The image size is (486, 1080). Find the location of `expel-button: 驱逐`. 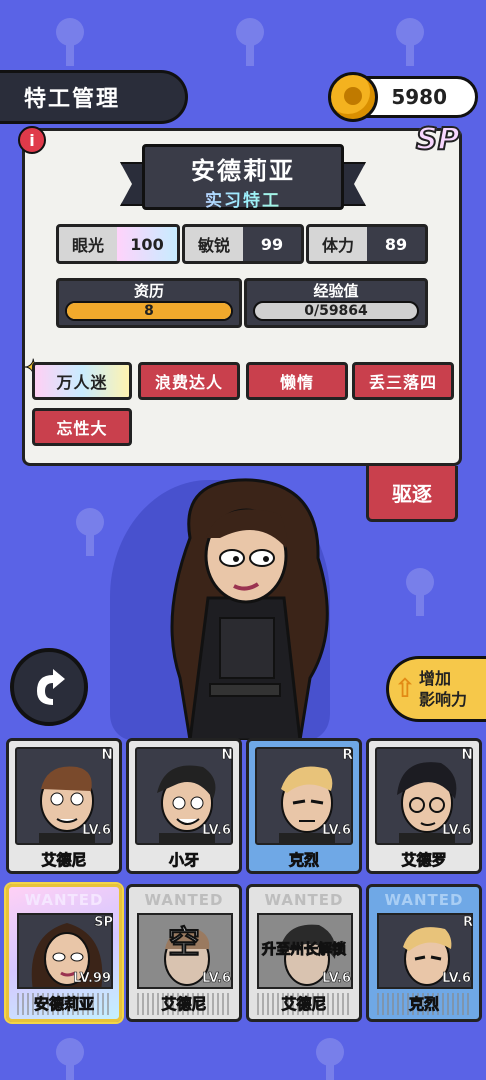

expel-button: 驱逐 is located at coordinates (412, 494).